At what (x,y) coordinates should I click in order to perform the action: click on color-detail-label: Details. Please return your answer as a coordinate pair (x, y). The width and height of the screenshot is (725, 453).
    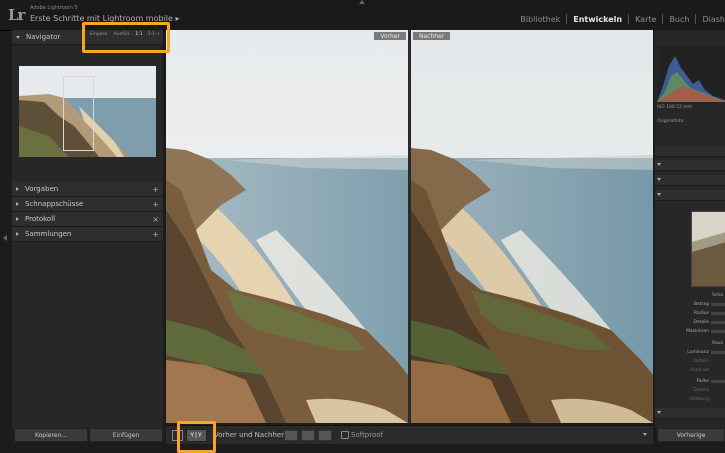
    Looking at the image, I should click on (701, 390).